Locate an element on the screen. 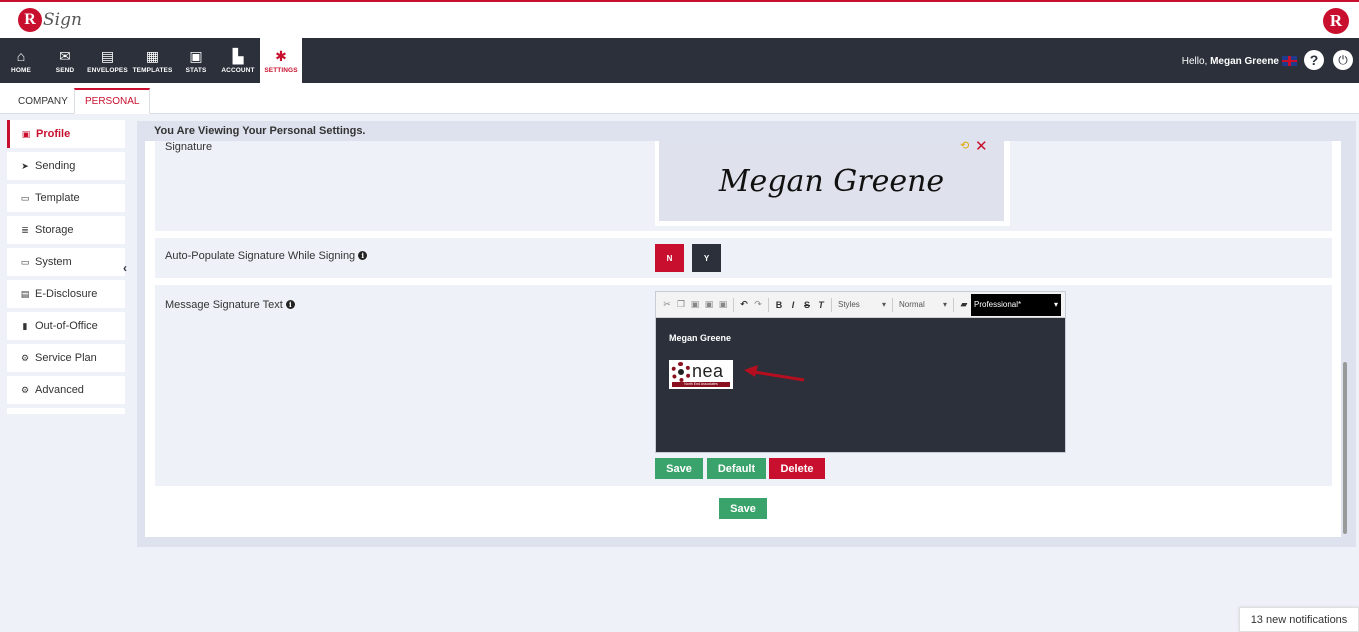  sidebar-item-out-of-office: ▮ Out-of-Office is located at coordinates (66, 326).